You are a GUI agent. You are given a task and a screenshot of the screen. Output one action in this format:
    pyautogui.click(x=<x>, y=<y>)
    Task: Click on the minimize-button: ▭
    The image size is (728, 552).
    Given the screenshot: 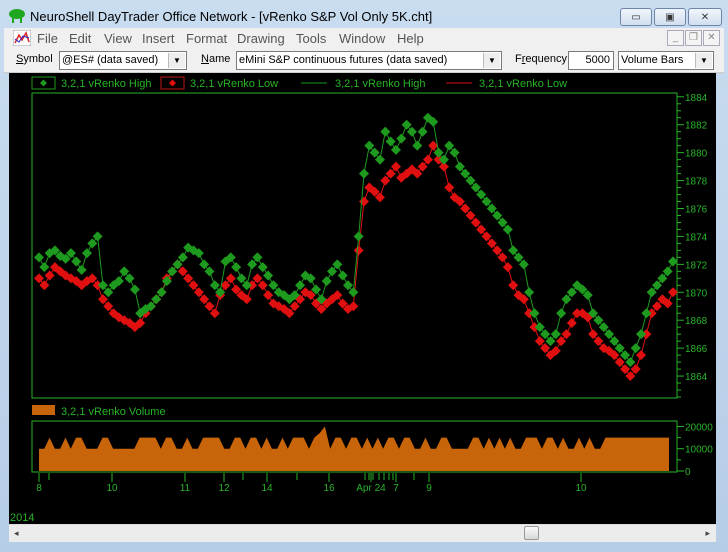 What is the action you would take?
    pyautogui.click(x=636, y=17)
    